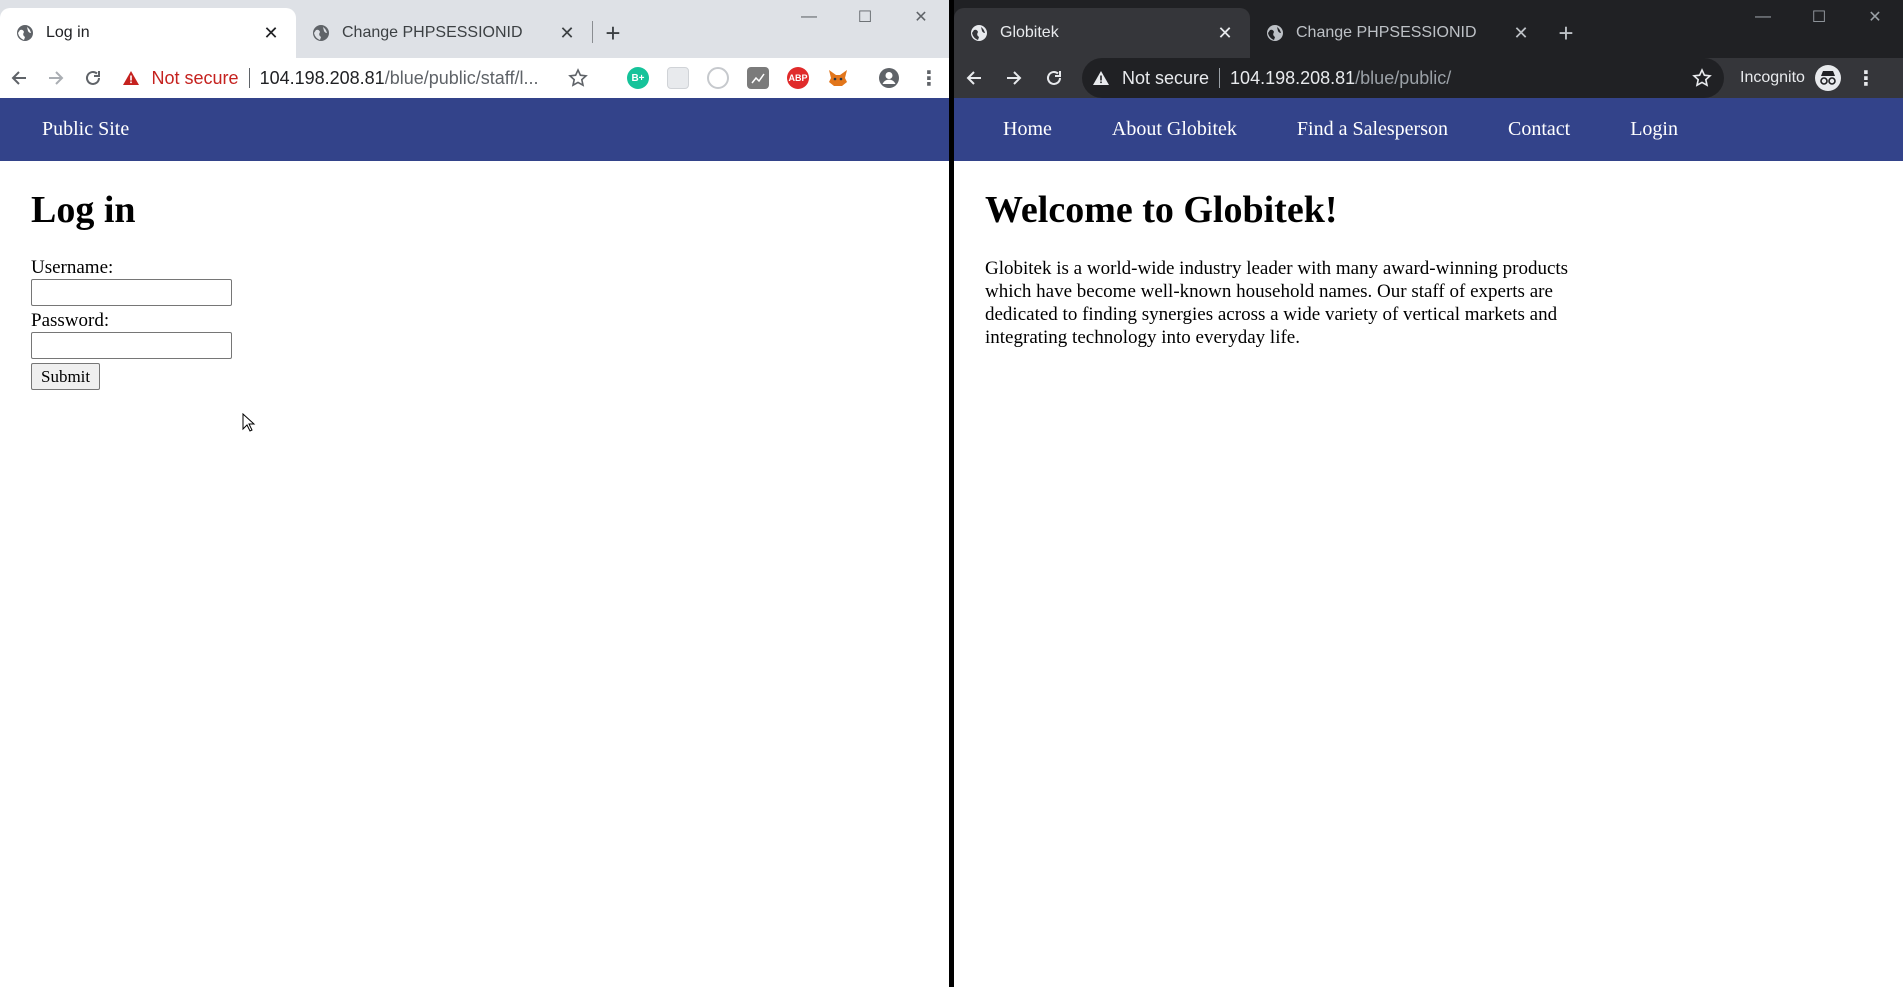 The height and width of the screenshot is (987, 1903). I want to click on url-text: 104.198.208.81/blue/public/, so click(1460, 78).